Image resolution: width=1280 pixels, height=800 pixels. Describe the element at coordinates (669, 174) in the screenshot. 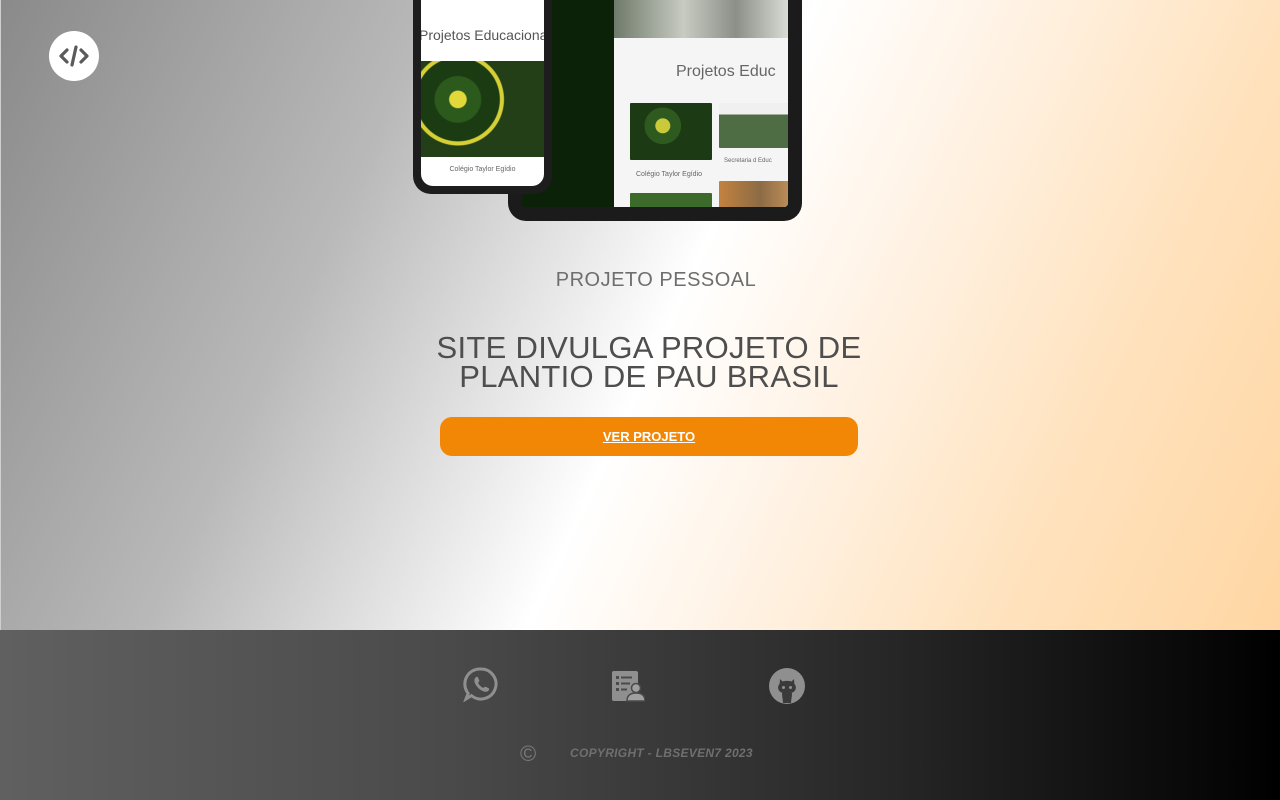

I see `thumbnail-caption: Colégio Taylor Egídio` at that location.